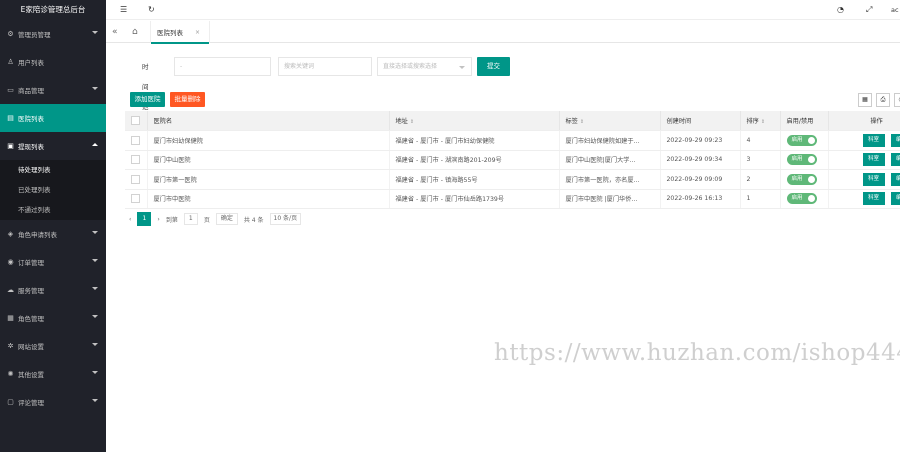  Describe the element at coordinates (10, 118) in the screenshot. I see `list-icon: ▤` at that location.